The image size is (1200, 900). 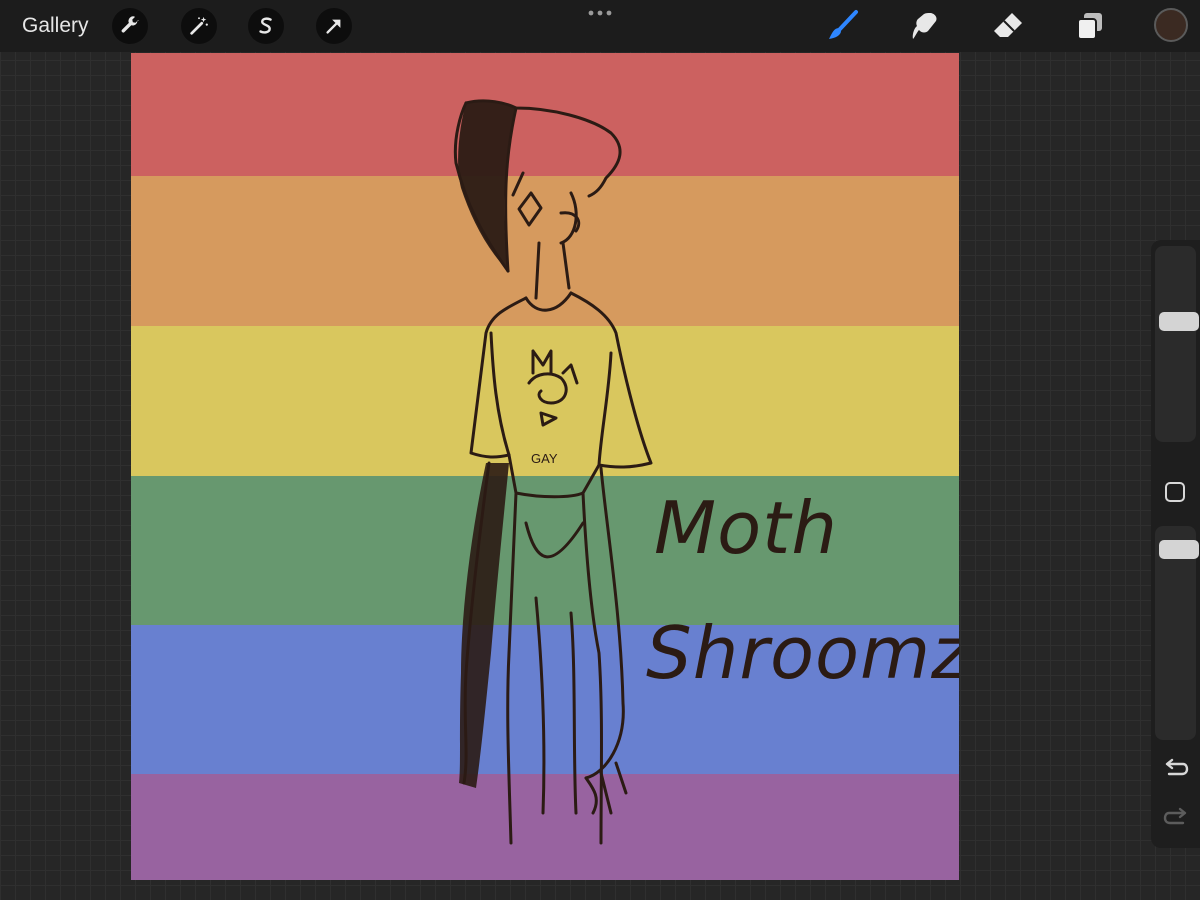 I want to click on brush-icon, so click(x=843, y=24).